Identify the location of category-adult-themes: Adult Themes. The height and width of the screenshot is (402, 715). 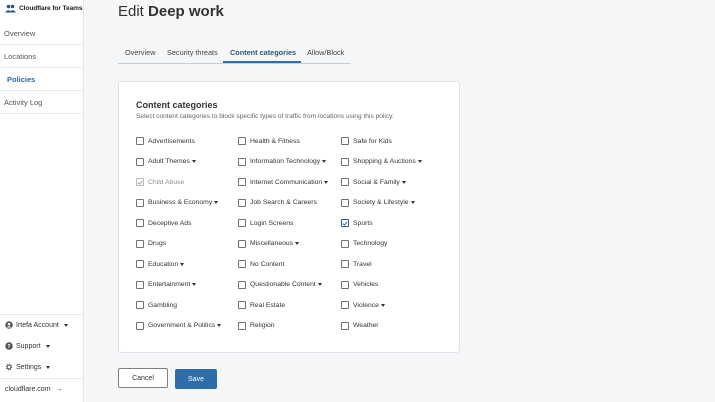
(166, 162).